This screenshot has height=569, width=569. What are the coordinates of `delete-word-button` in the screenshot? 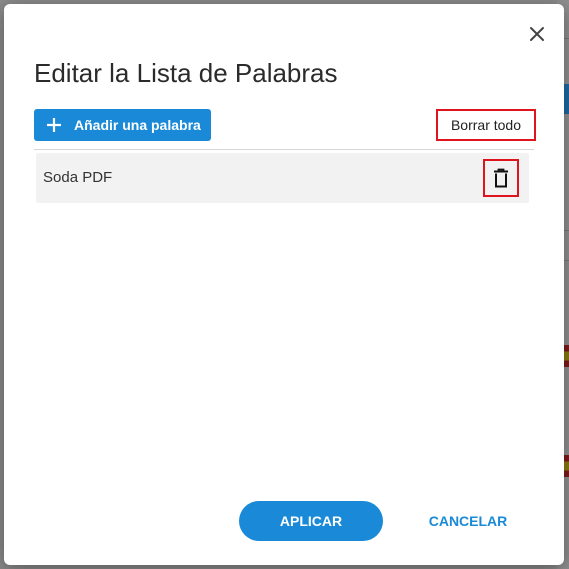 It's located at (501, 178).